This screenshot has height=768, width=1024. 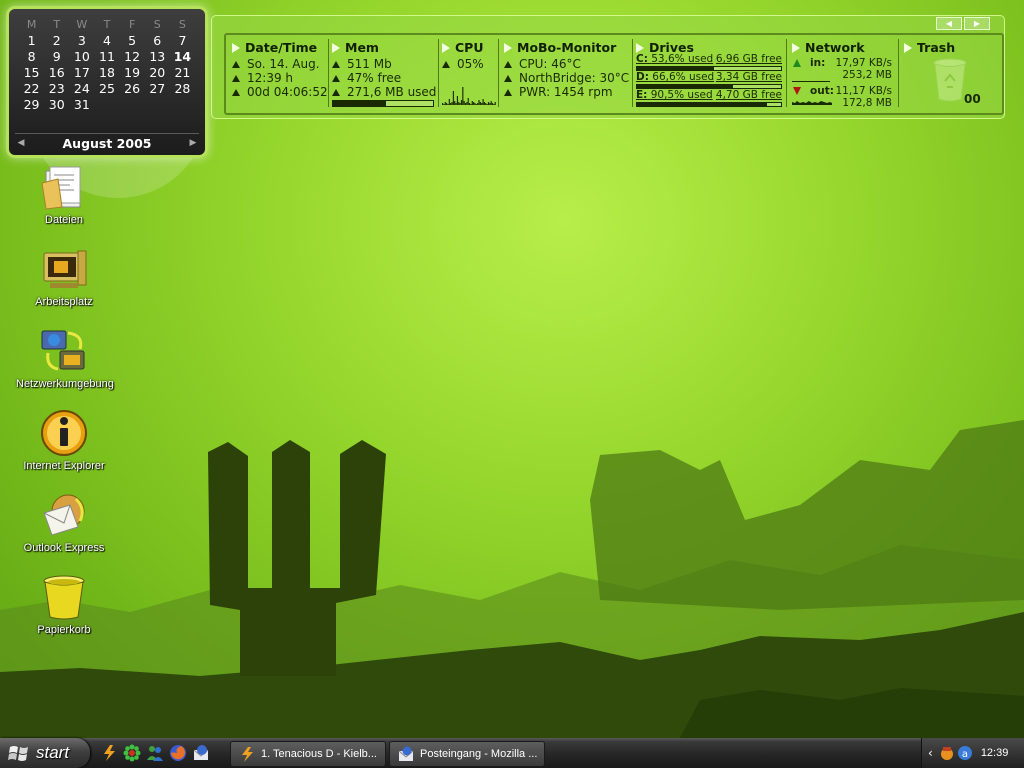 What do you see at coordinates (201, 753) in the screenshot?
I see `thunderbird-quicklaunch-icon` at bounding box center [201, 753].